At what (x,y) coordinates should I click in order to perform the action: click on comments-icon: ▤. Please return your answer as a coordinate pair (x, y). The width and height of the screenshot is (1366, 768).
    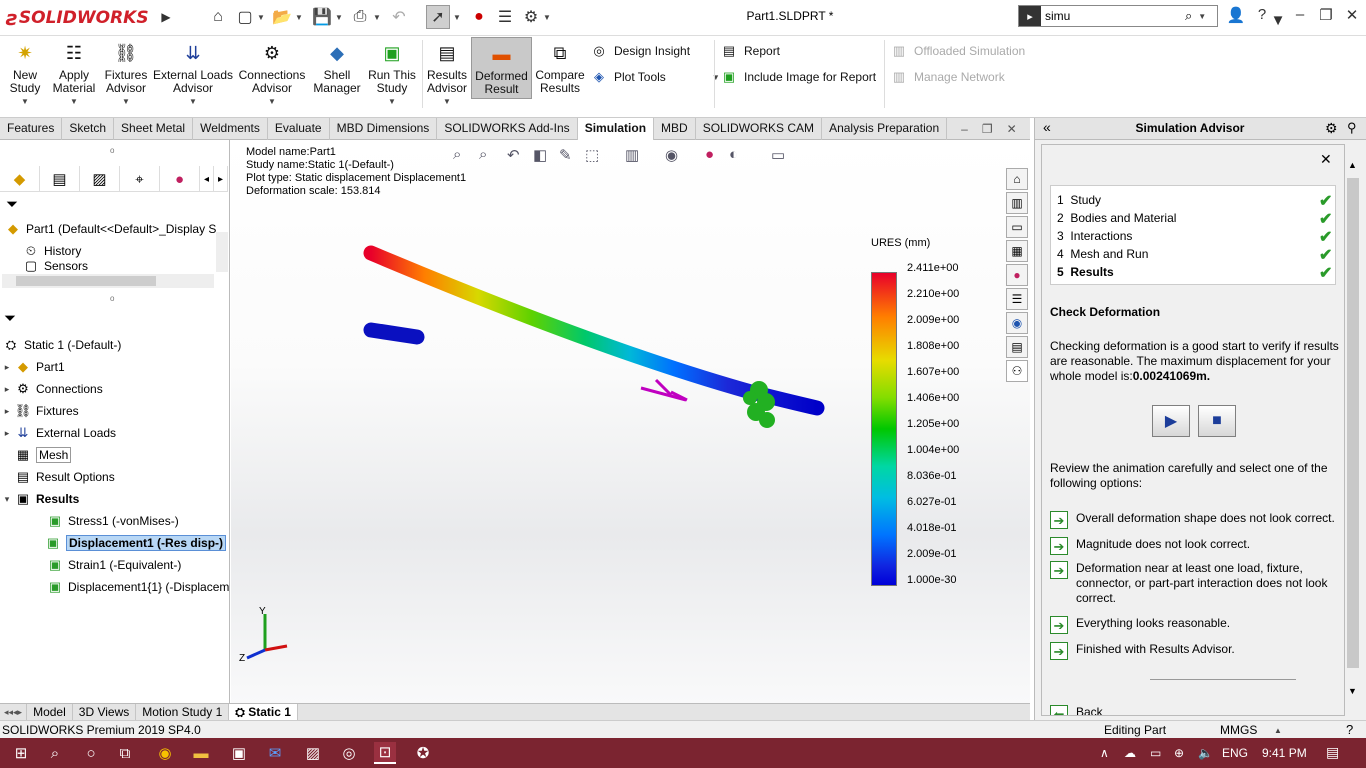
    Looking at the image, I should click on (1017, 347).